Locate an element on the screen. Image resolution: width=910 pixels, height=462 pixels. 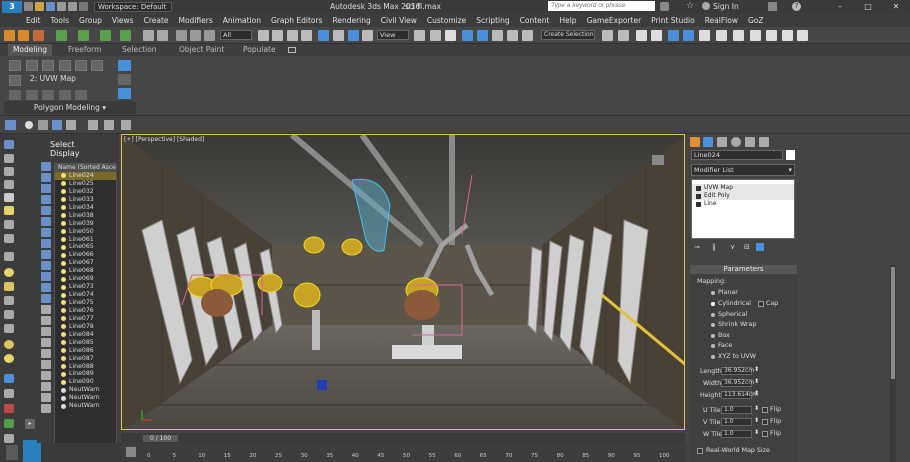
particle-icon is located at coordinates (9, 286).